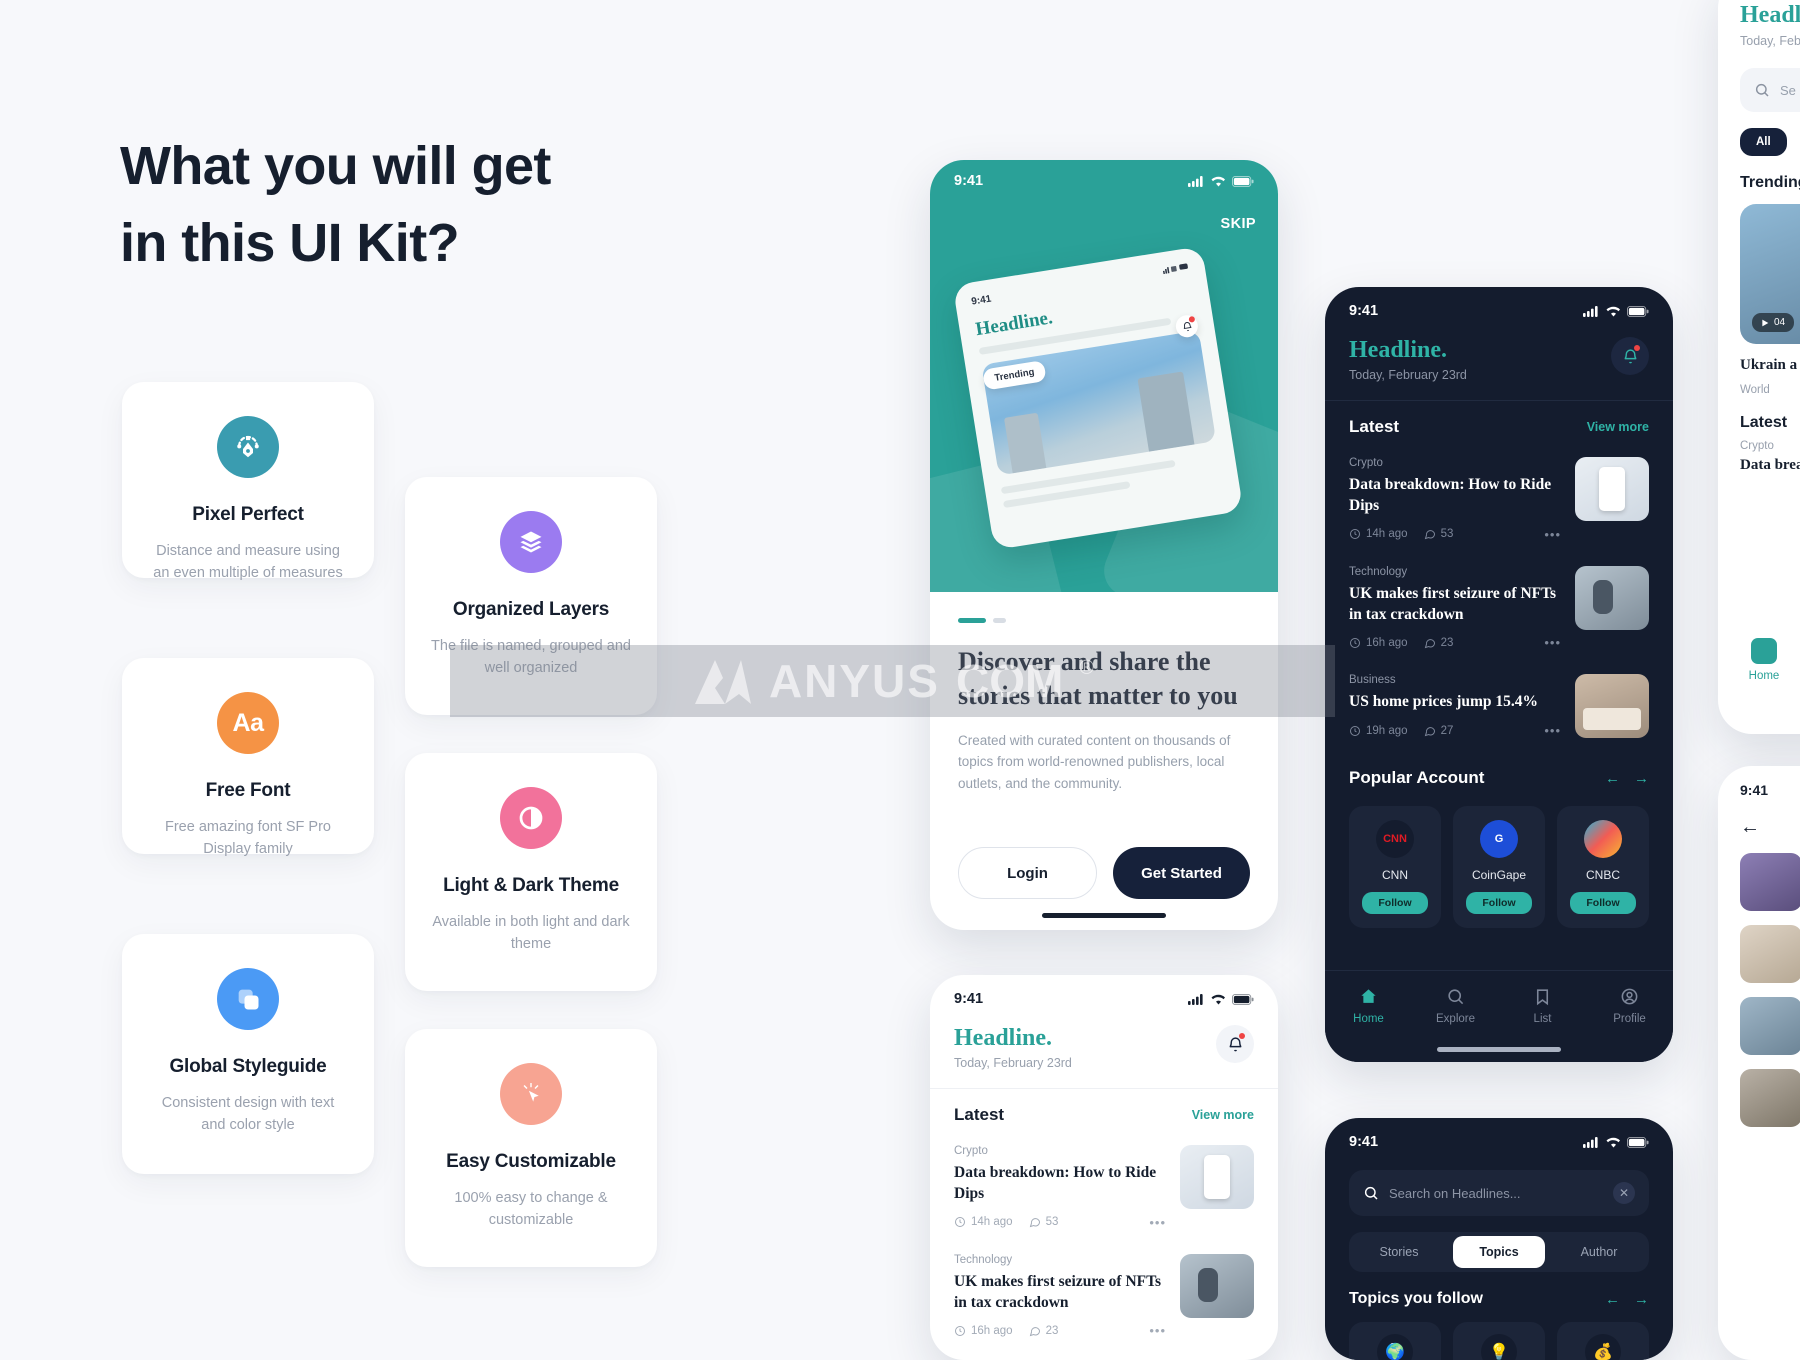 This screenshot has height=1360, width=1800. What do you see at coordinates (1368, 1006) in the screenshot?
I see `tab-home: Home` at bounding box center [1368, 1006].